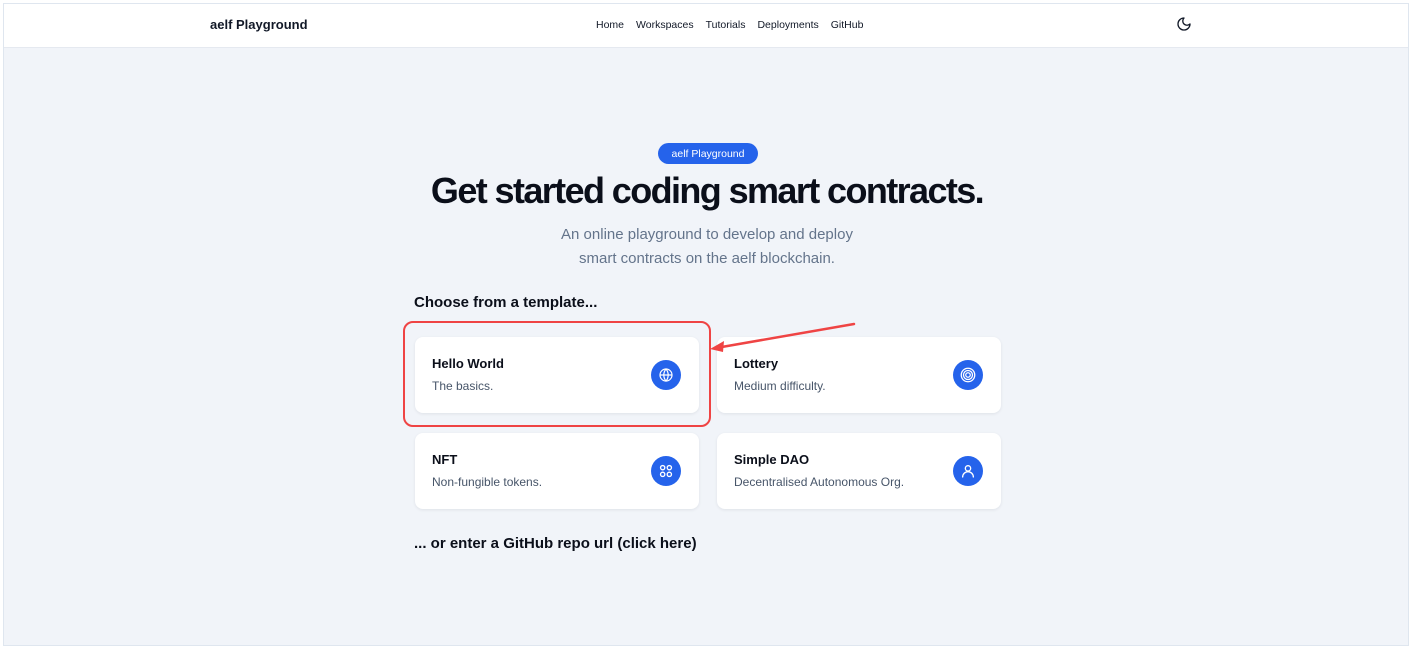 The image size is (1412, 649). I want to click on template-card-description: Medium difficulty., so click(780, 386).